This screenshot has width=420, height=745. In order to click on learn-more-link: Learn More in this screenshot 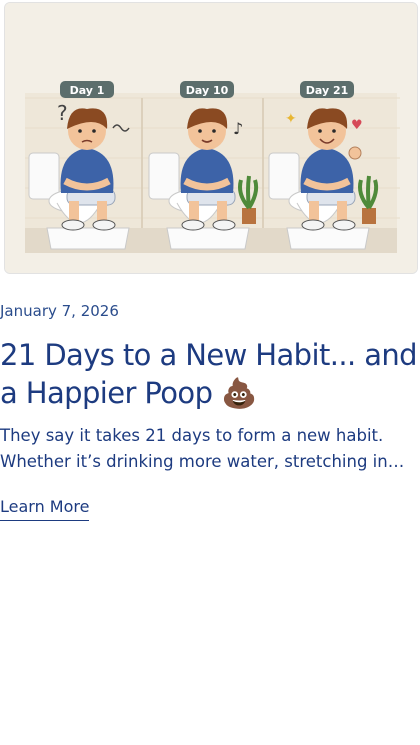, I will do `click(45, 509)`.